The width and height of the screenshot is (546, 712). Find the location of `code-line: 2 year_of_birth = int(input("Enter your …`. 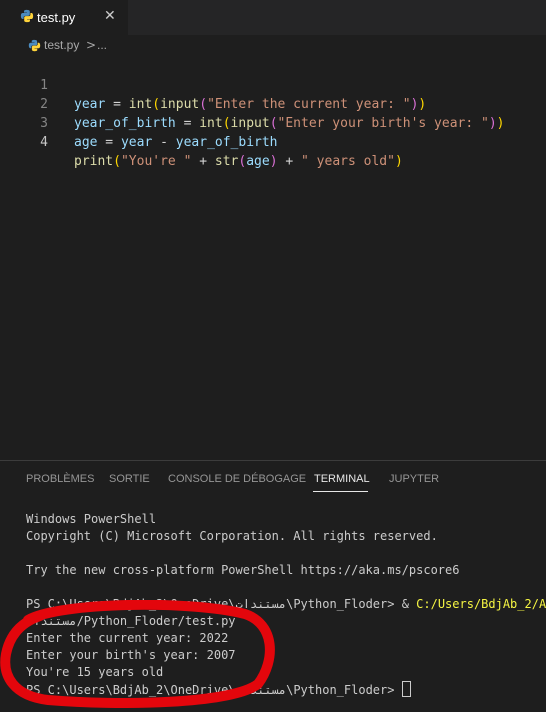

code-line: 2 year_of_birth = int(input("Enter your … is located at coordinates (273, 103).